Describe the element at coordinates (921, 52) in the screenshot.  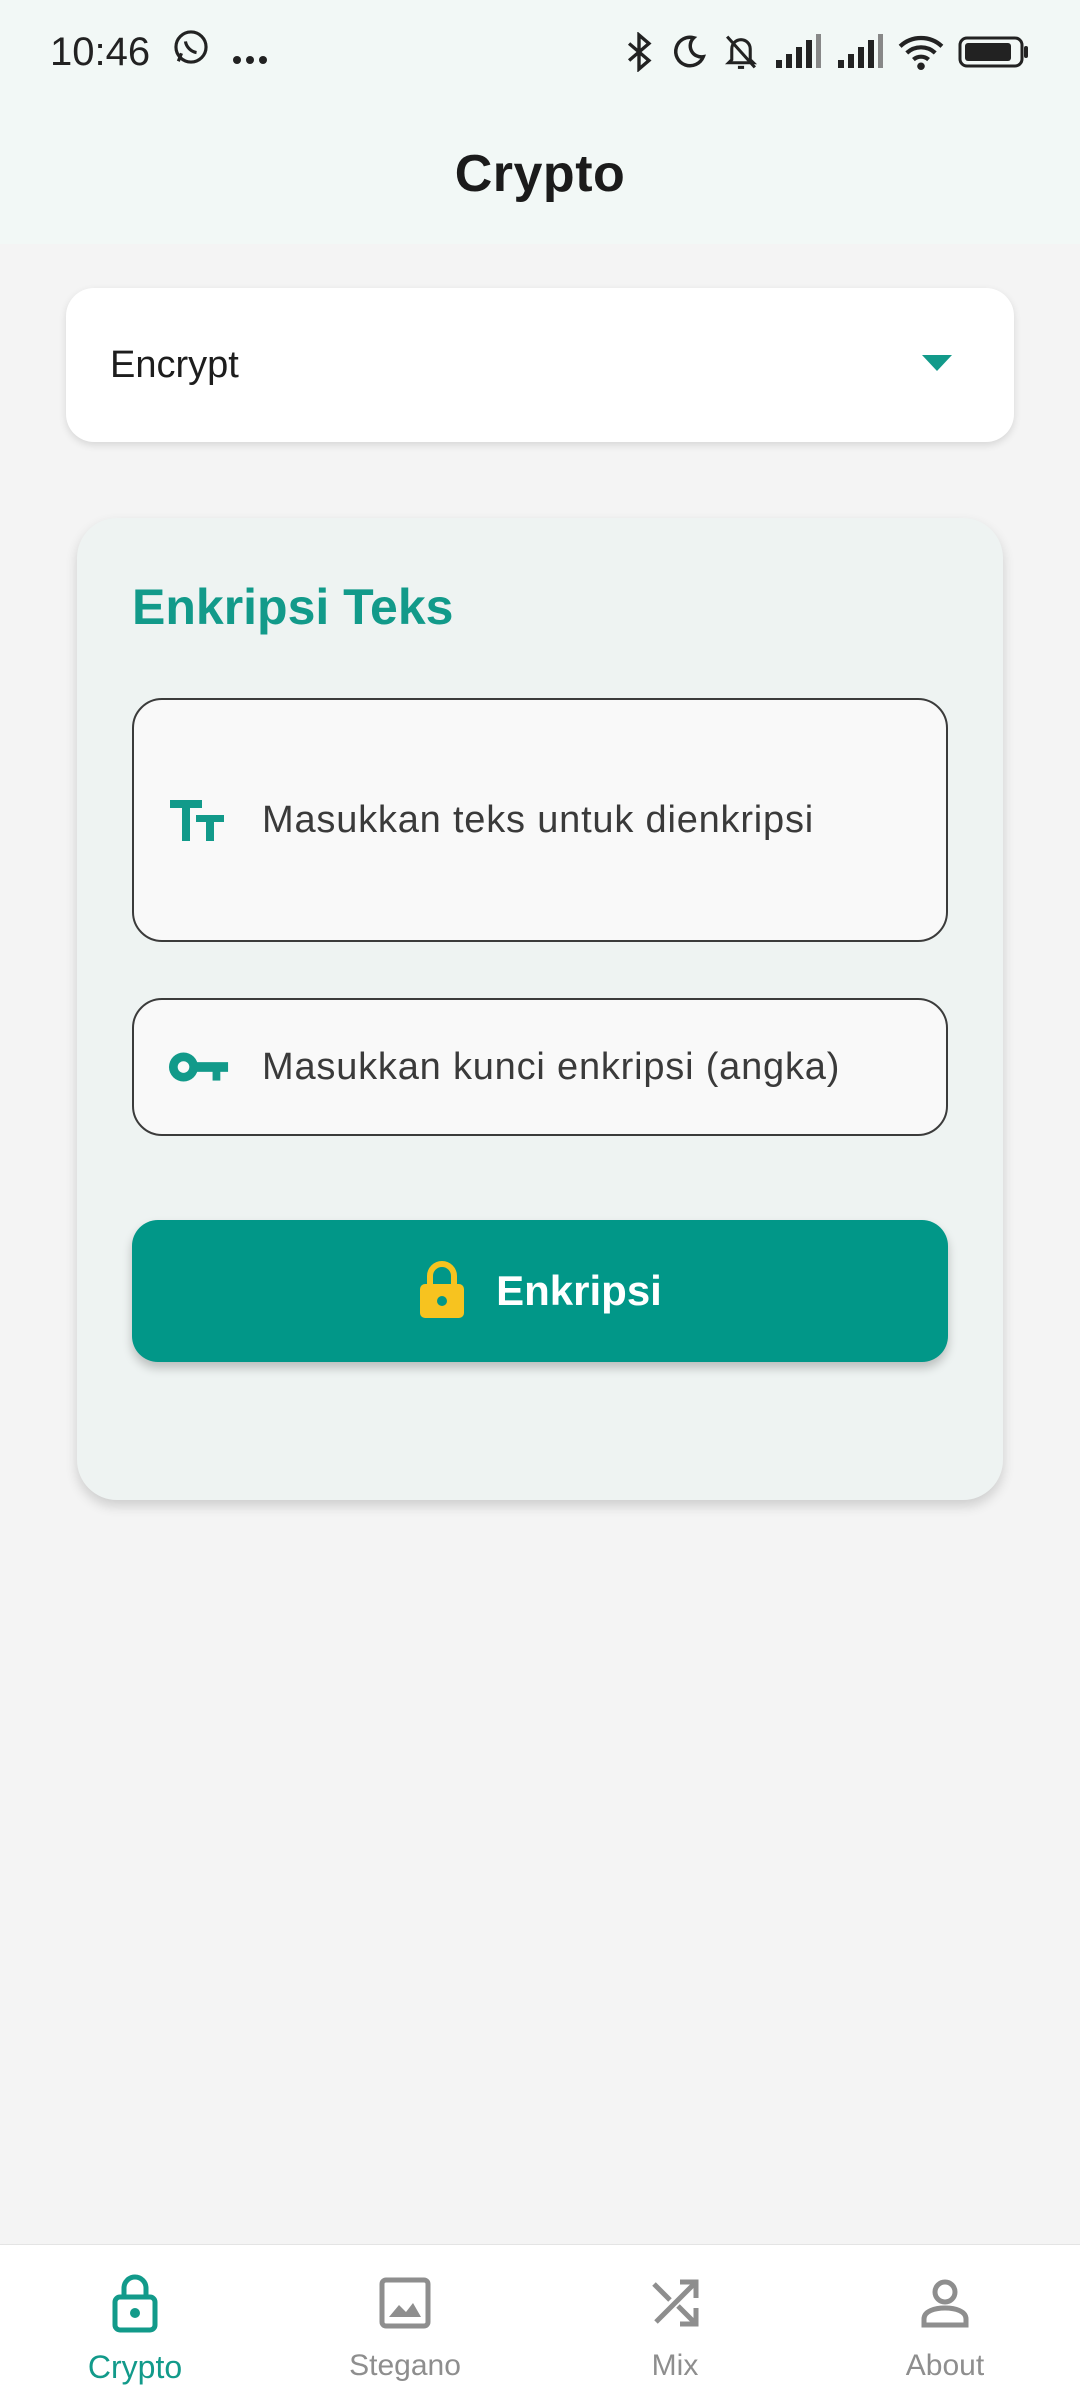
I see `wifi-icon` at that location.